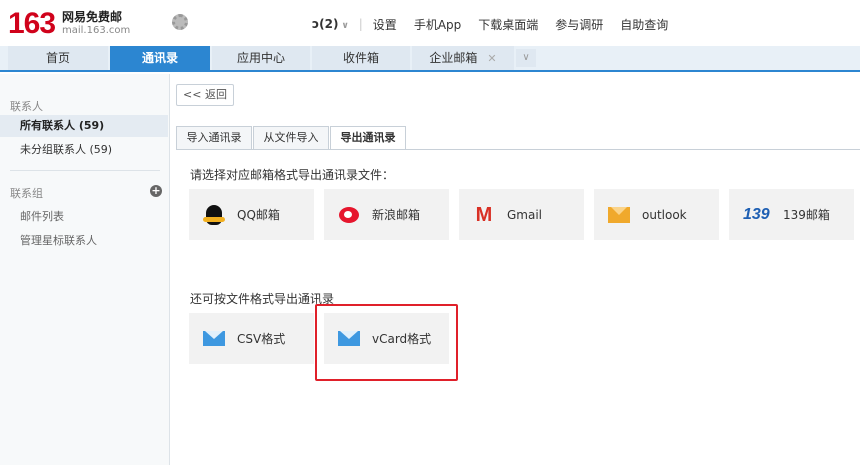  I want to click on tab-enterprise-mail: 企业邮箱 ✕, so click(463, 58).